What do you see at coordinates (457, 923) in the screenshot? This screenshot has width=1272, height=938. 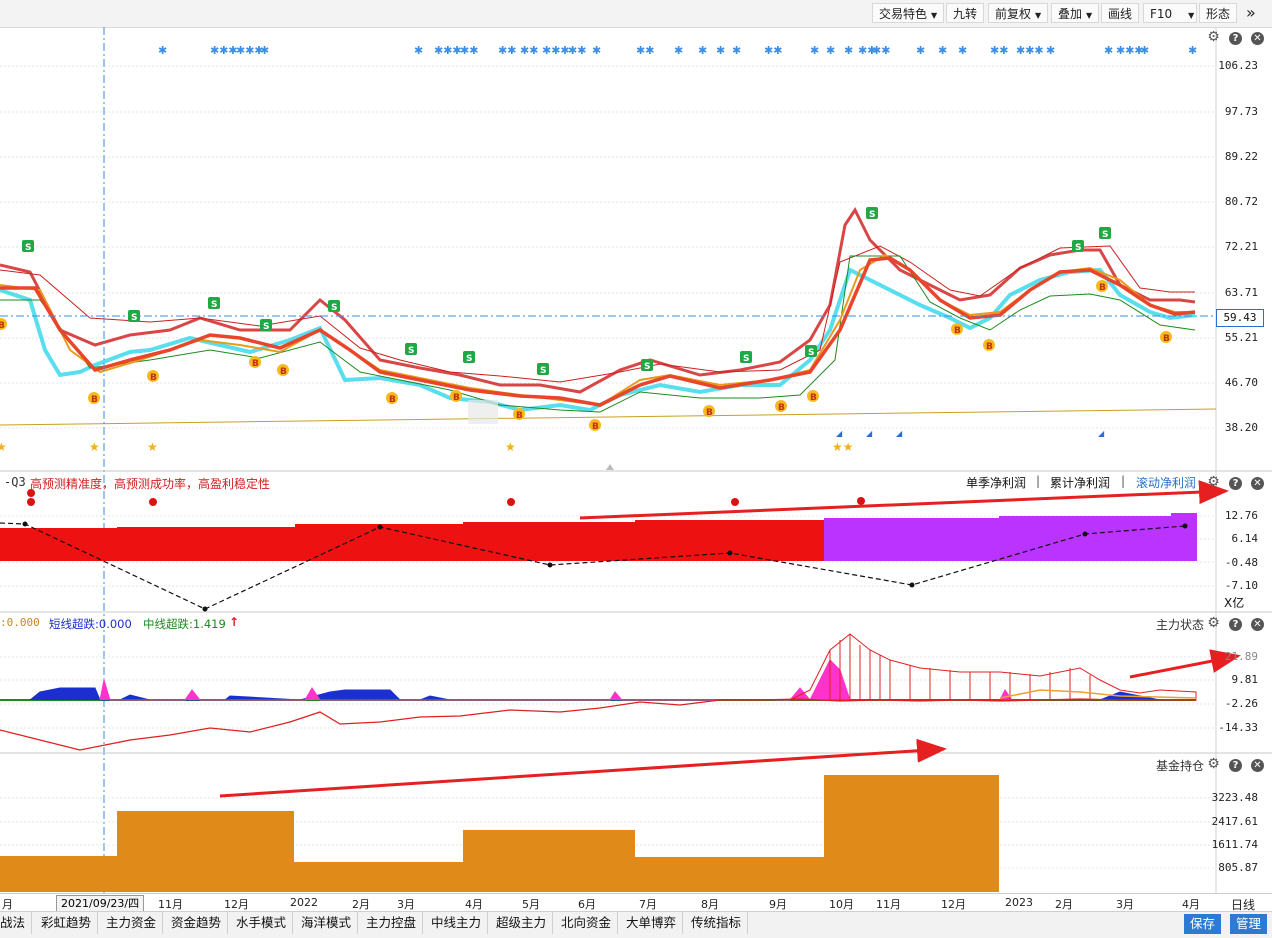 I see `tab-mid-main: 中线主力` at bounding box center [457, 923].